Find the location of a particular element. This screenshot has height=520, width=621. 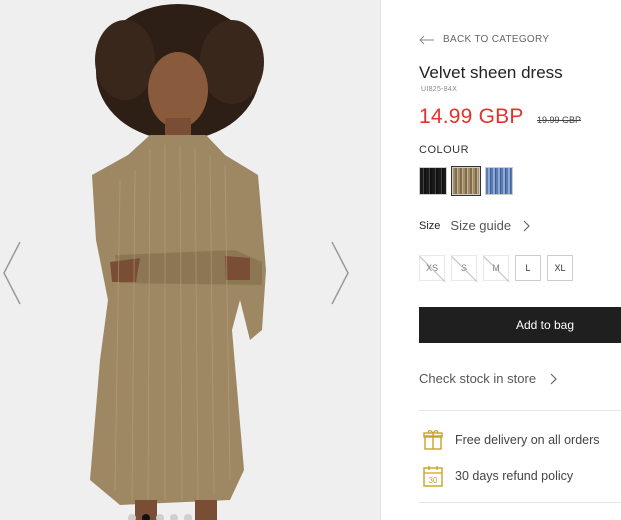

size-option-m: M is located at coordinates (496, 268).